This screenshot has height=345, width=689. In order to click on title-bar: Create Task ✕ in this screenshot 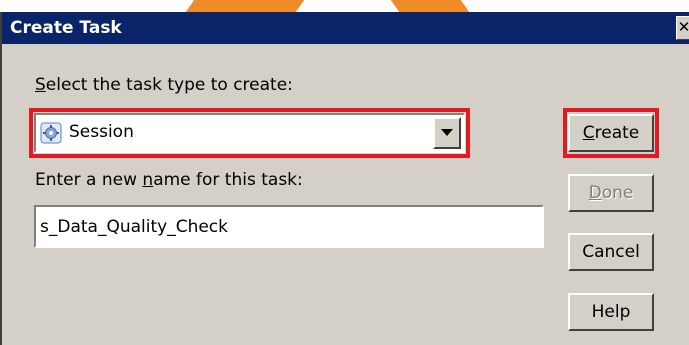, I will do `click(345, 28)`.